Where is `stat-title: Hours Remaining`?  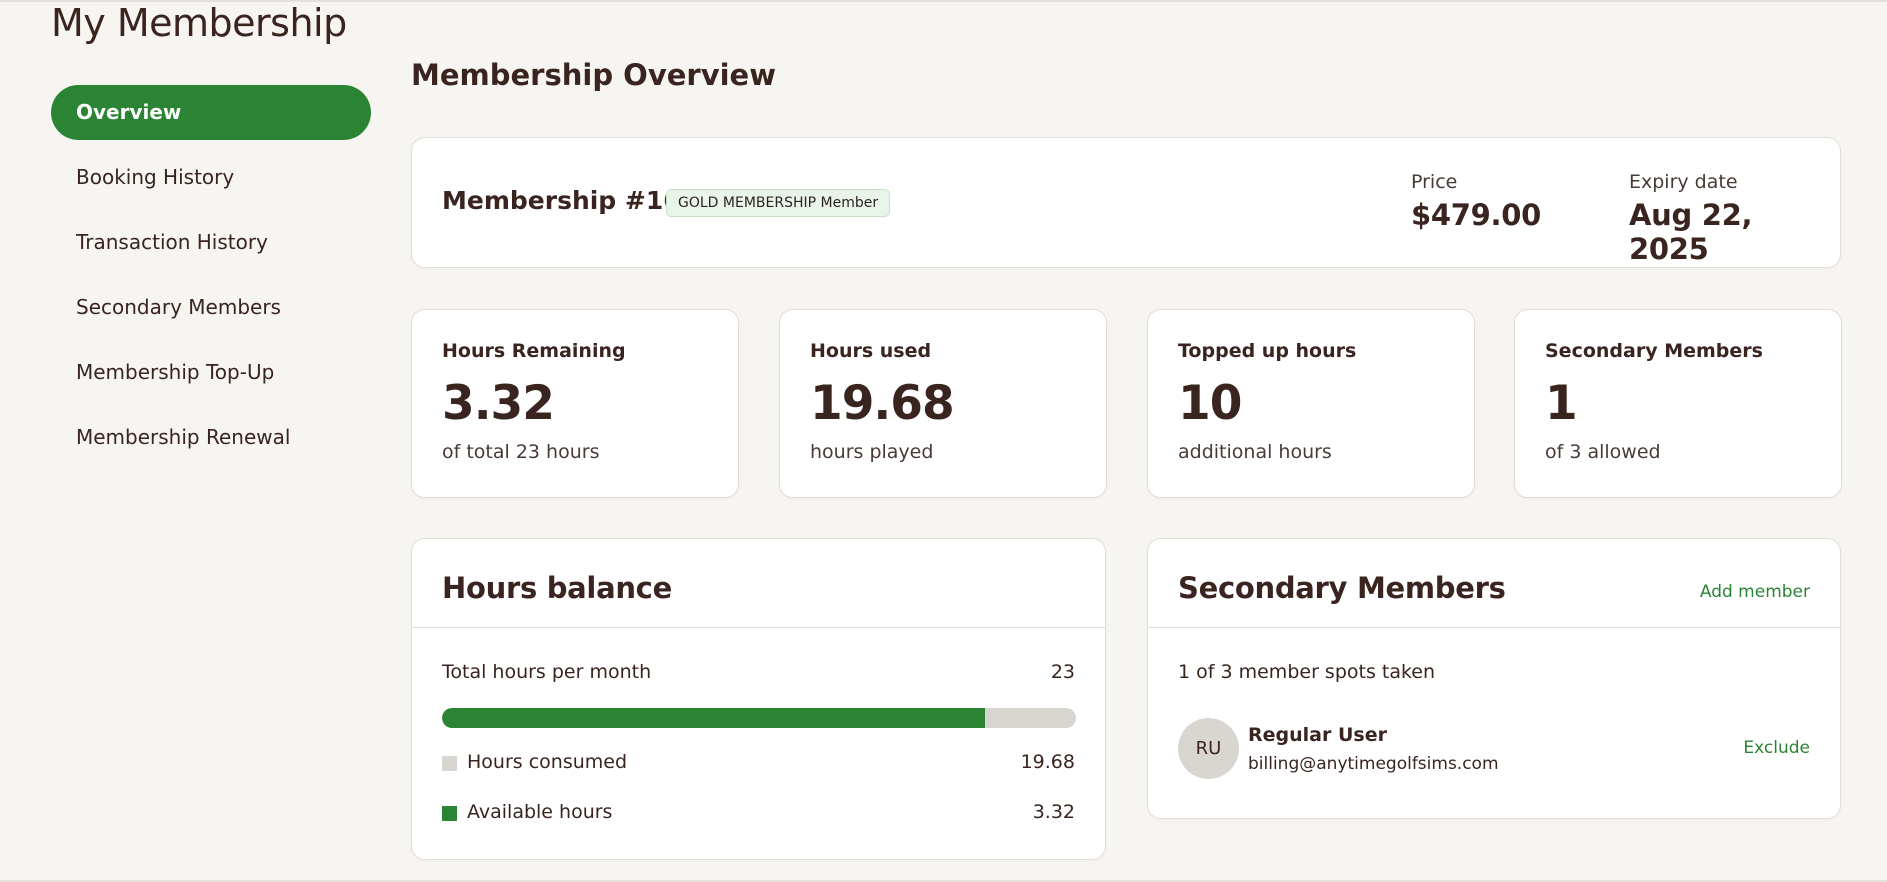 stat-title: Hours Remaining is located at coordinates (534, 351).